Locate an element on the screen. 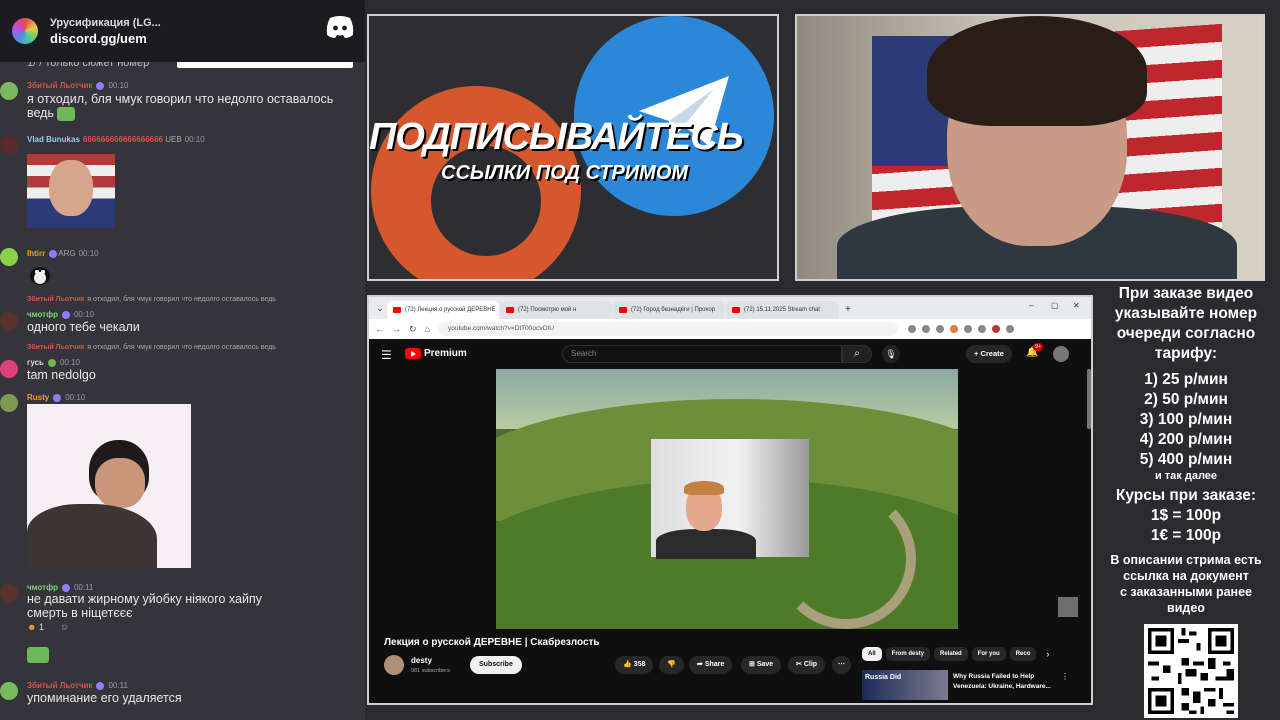 This screenshot has width=1280, height=720. desc-line: В описании стрима есть is located at coordinates (1186, 560).